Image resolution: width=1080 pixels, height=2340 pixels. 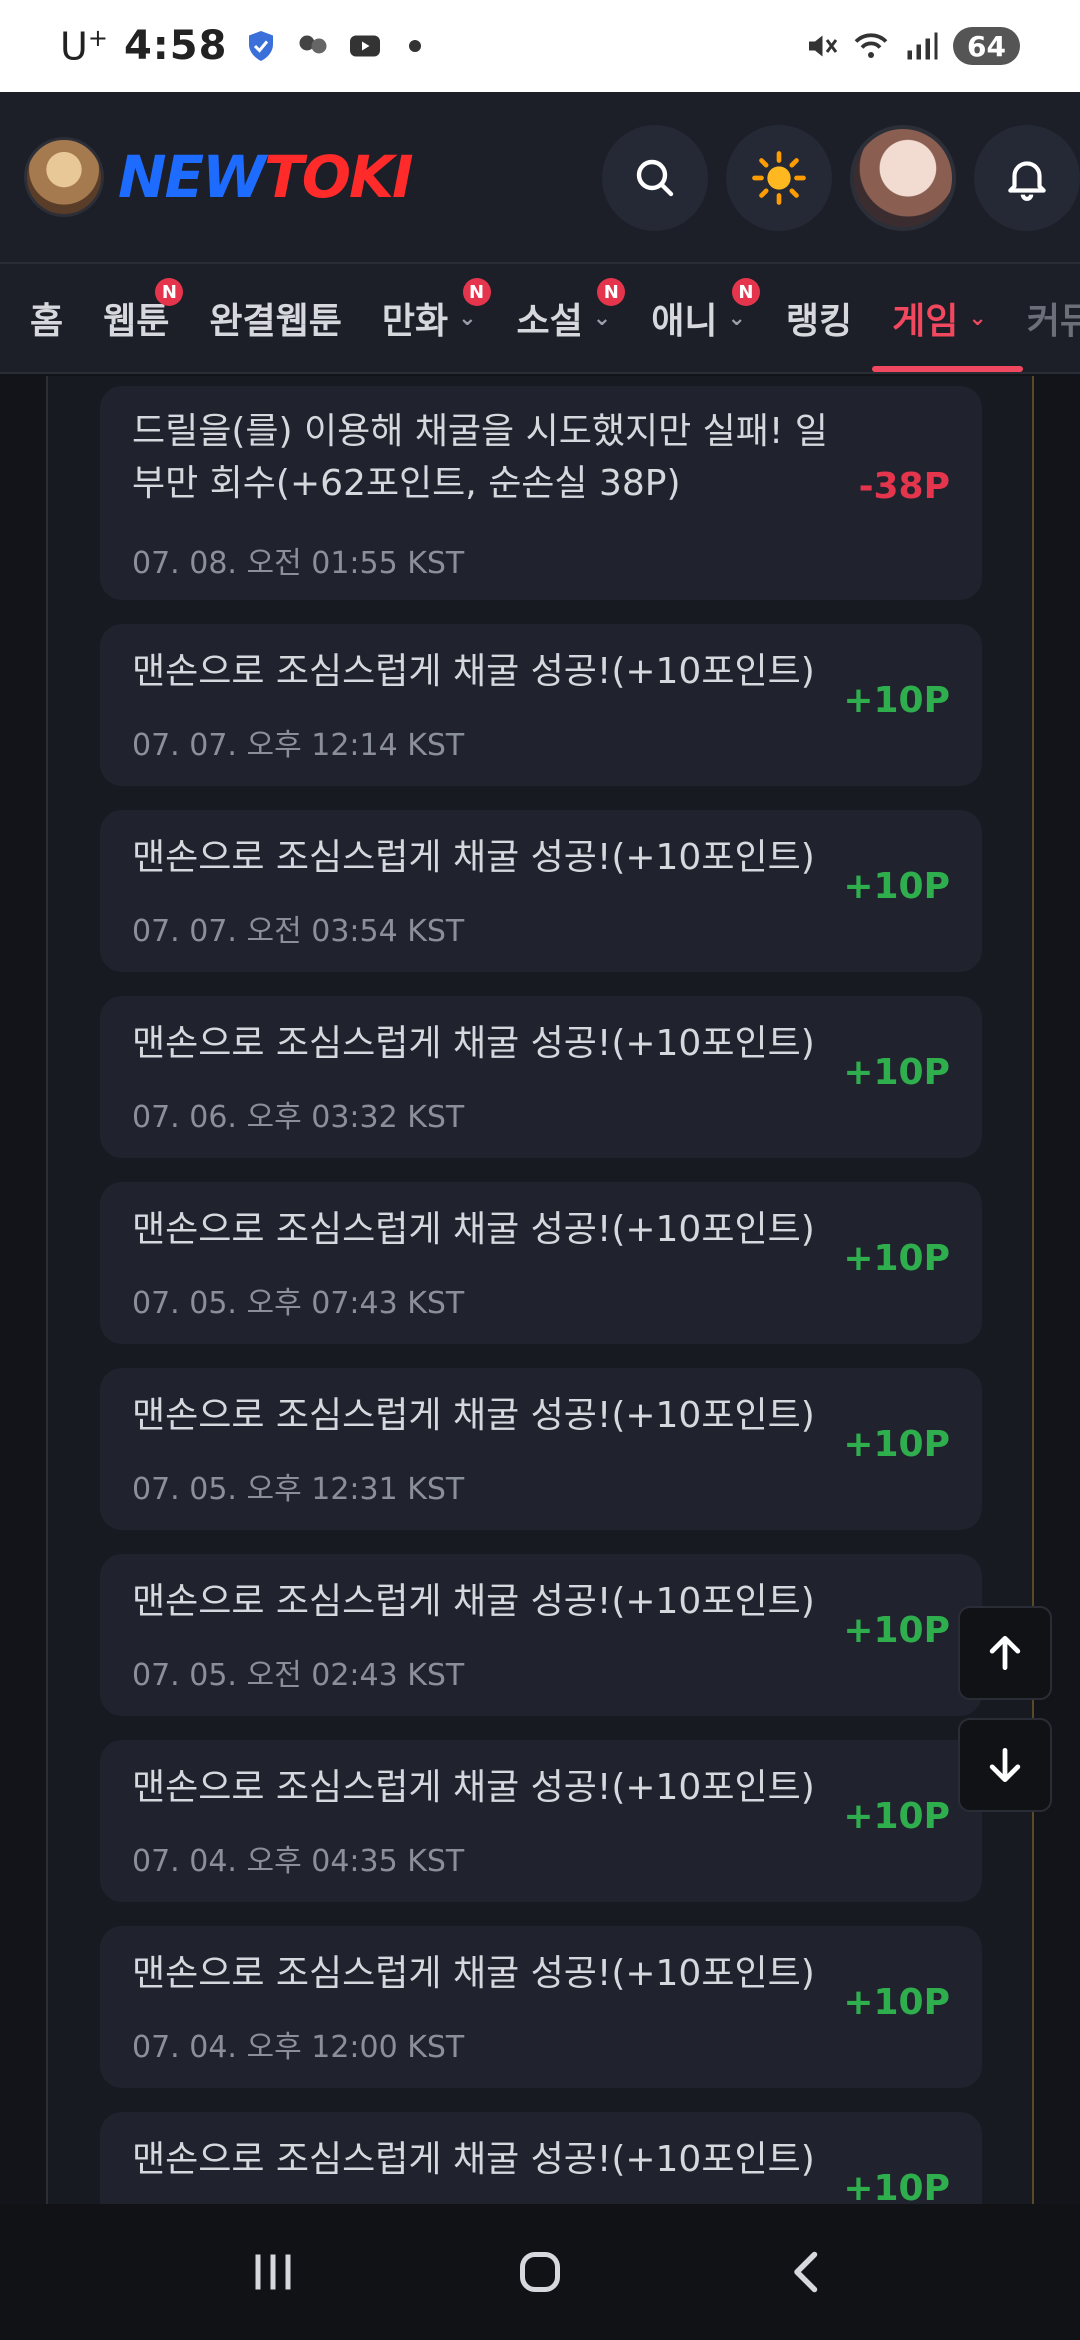 What do you see at coordinates (540, 46) in the screenshot?
I see `status-bar: U+ 4:58 64` at bounding box center [540, 46].